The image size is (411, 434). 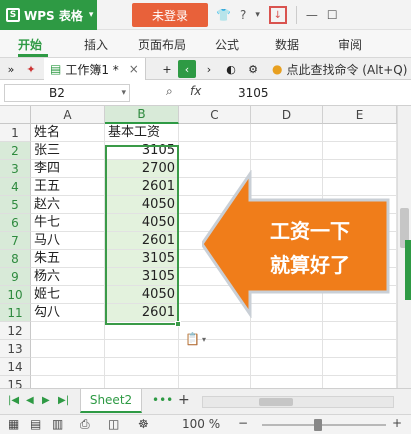 What do you see at coordinates (15, 115) in the screenshot?
I see `select-all-corner` at bounding box center [15, 115].